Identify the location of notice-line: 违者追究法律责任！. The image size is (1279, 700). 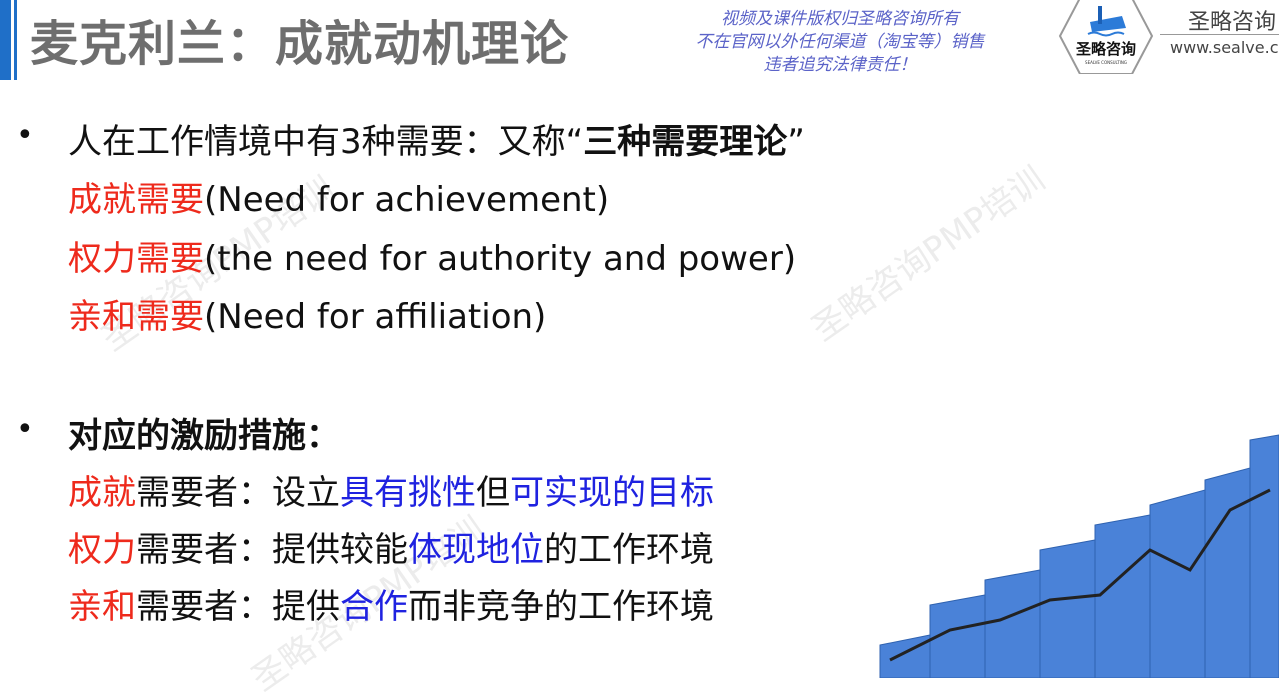
(840, 65).